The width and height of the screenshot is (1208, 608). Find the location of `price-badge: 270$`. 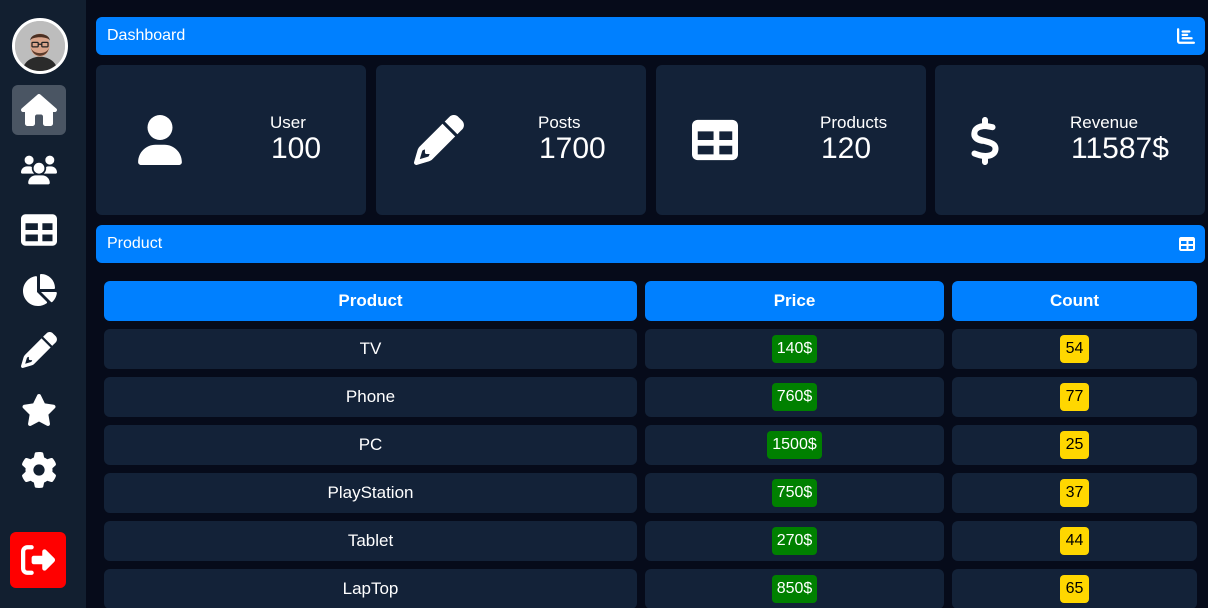

price-badge: 270$ is located at coordinates (794, 541).